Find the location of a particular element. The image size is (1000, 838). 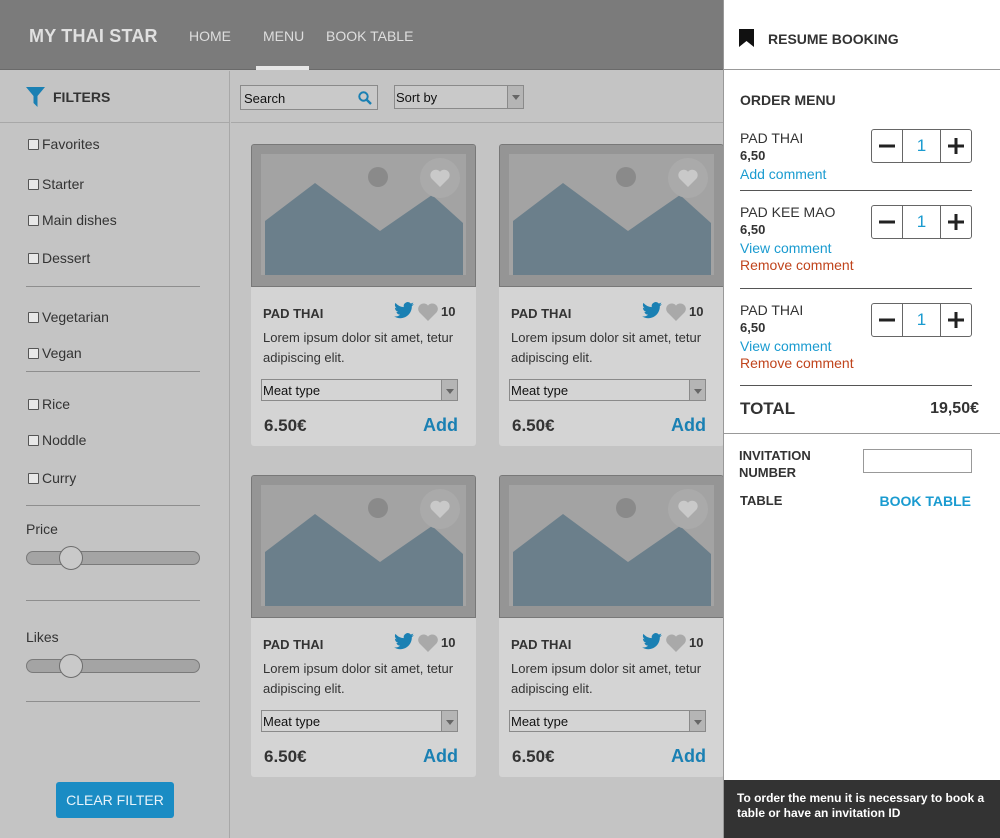

nav-book-table: BOOK TABLE is located at coordinates (369, 36).